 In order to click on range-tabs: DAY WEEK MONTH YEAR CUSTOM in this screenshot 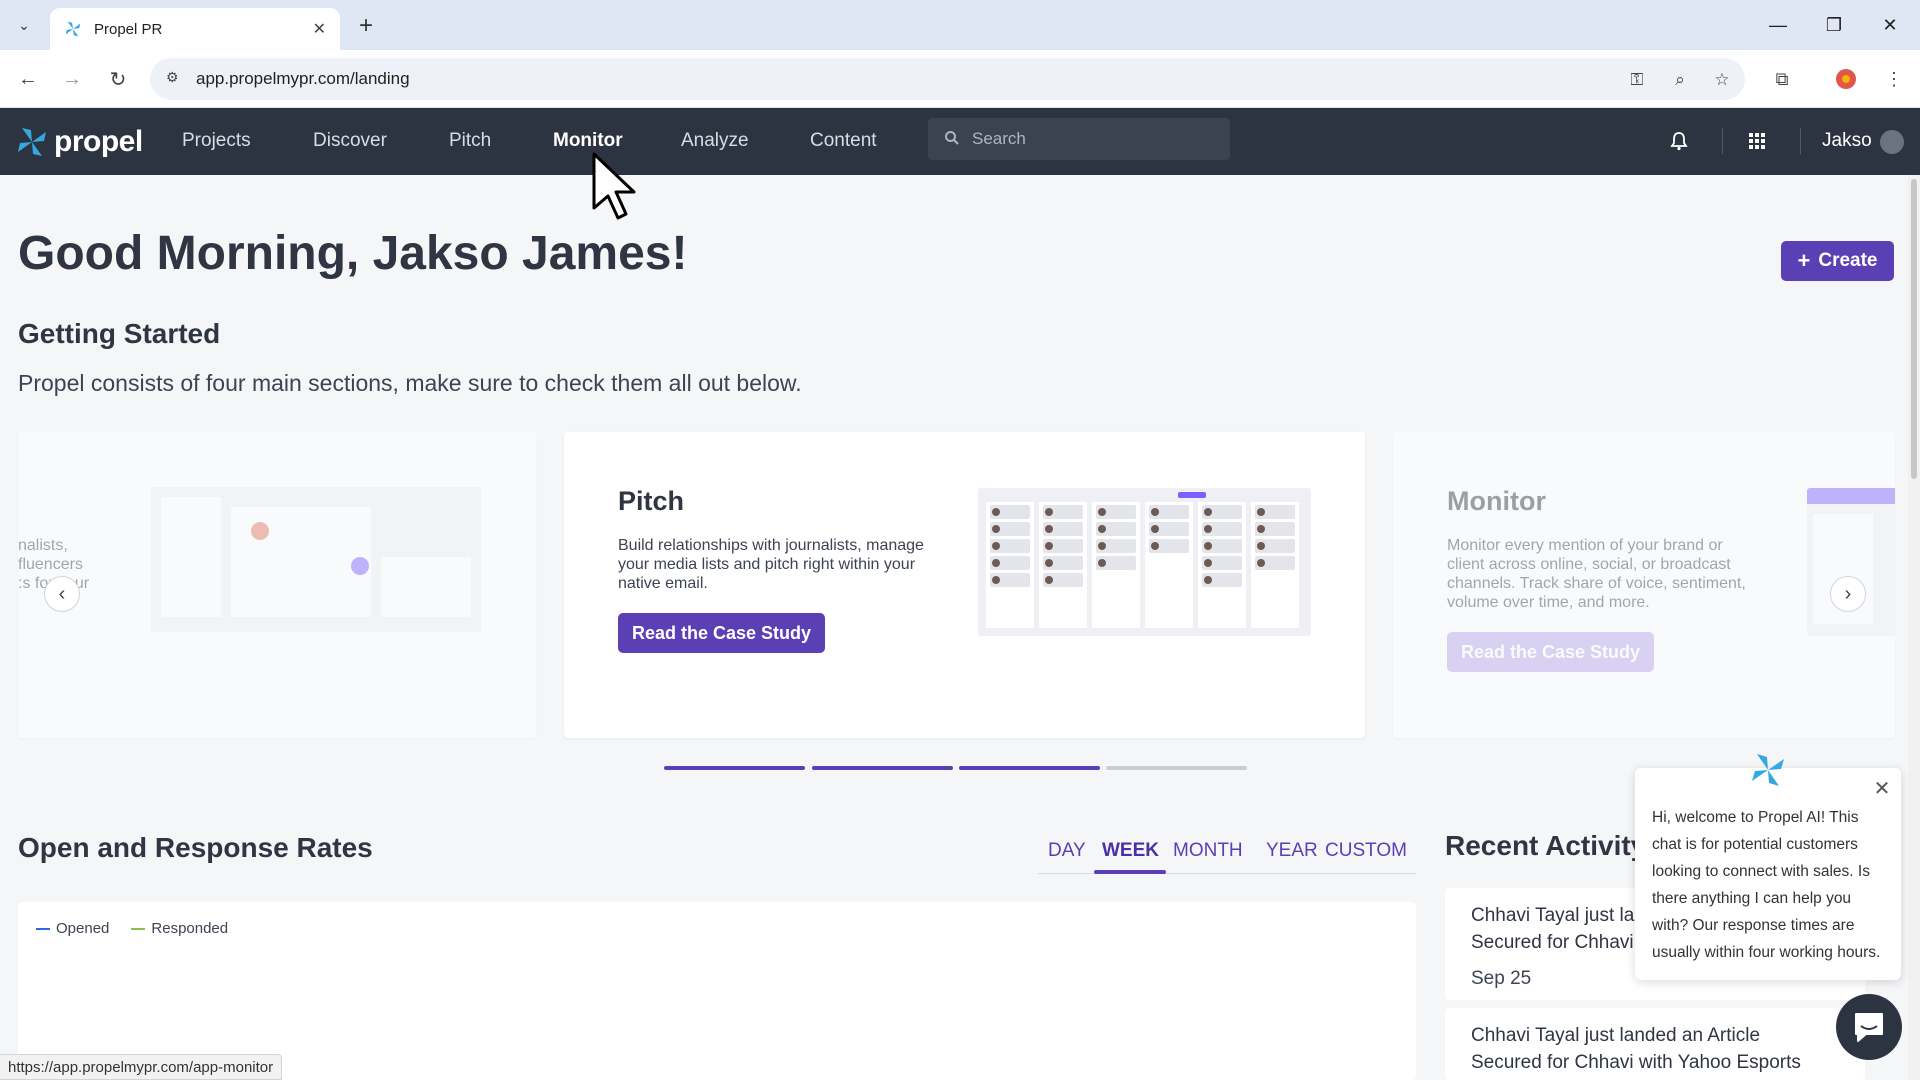, I will do `click(1227, 852)`.